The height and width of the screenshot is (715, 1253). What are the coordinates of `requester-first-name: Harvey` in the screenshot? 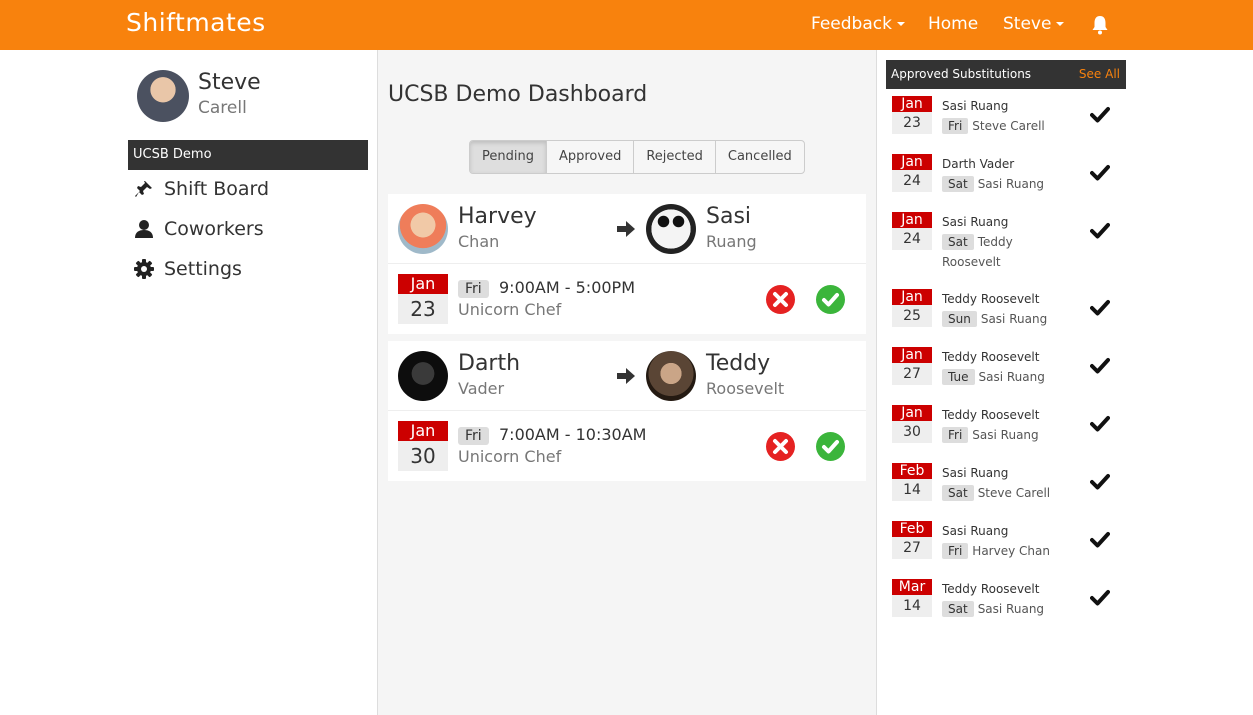 It's located at (497, 216).